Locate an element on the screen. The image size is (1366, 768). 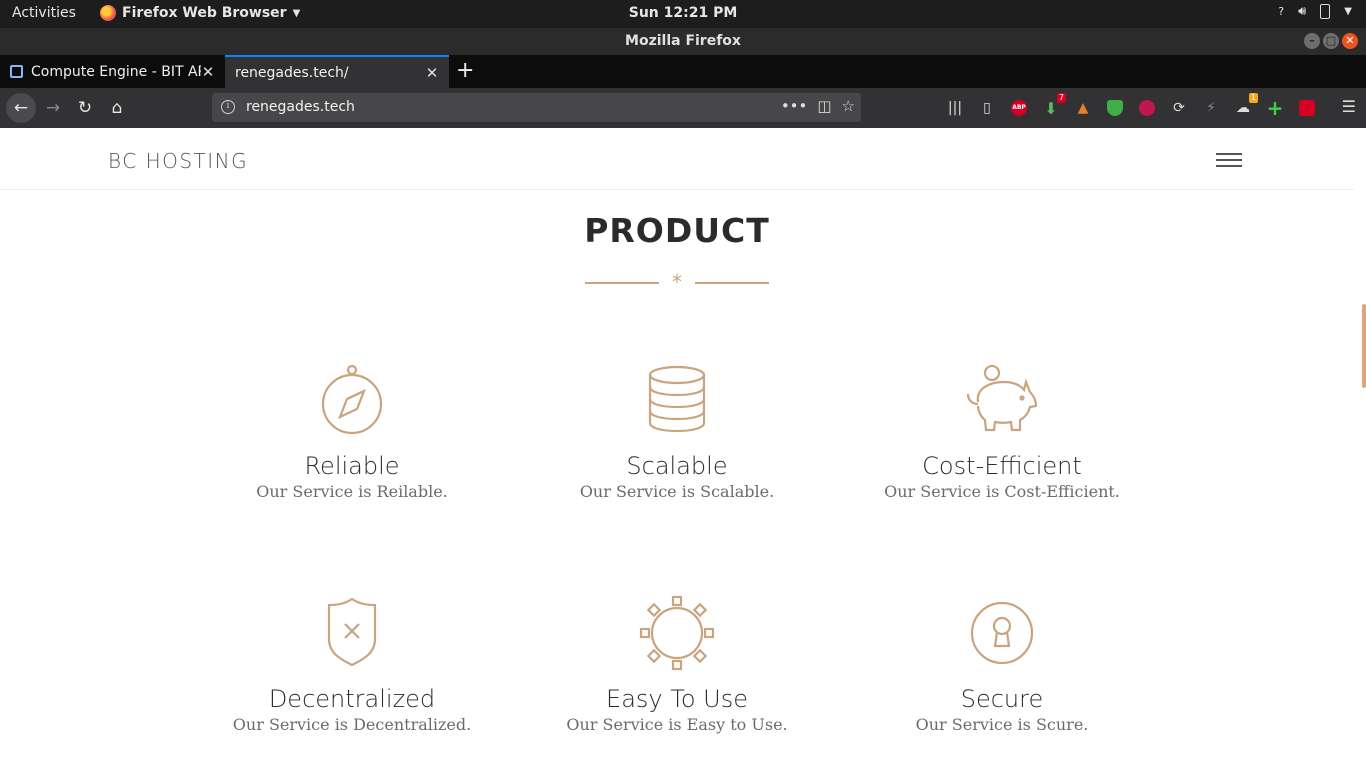
site-header: BC HOSTING is located at coordinates (677, 159).